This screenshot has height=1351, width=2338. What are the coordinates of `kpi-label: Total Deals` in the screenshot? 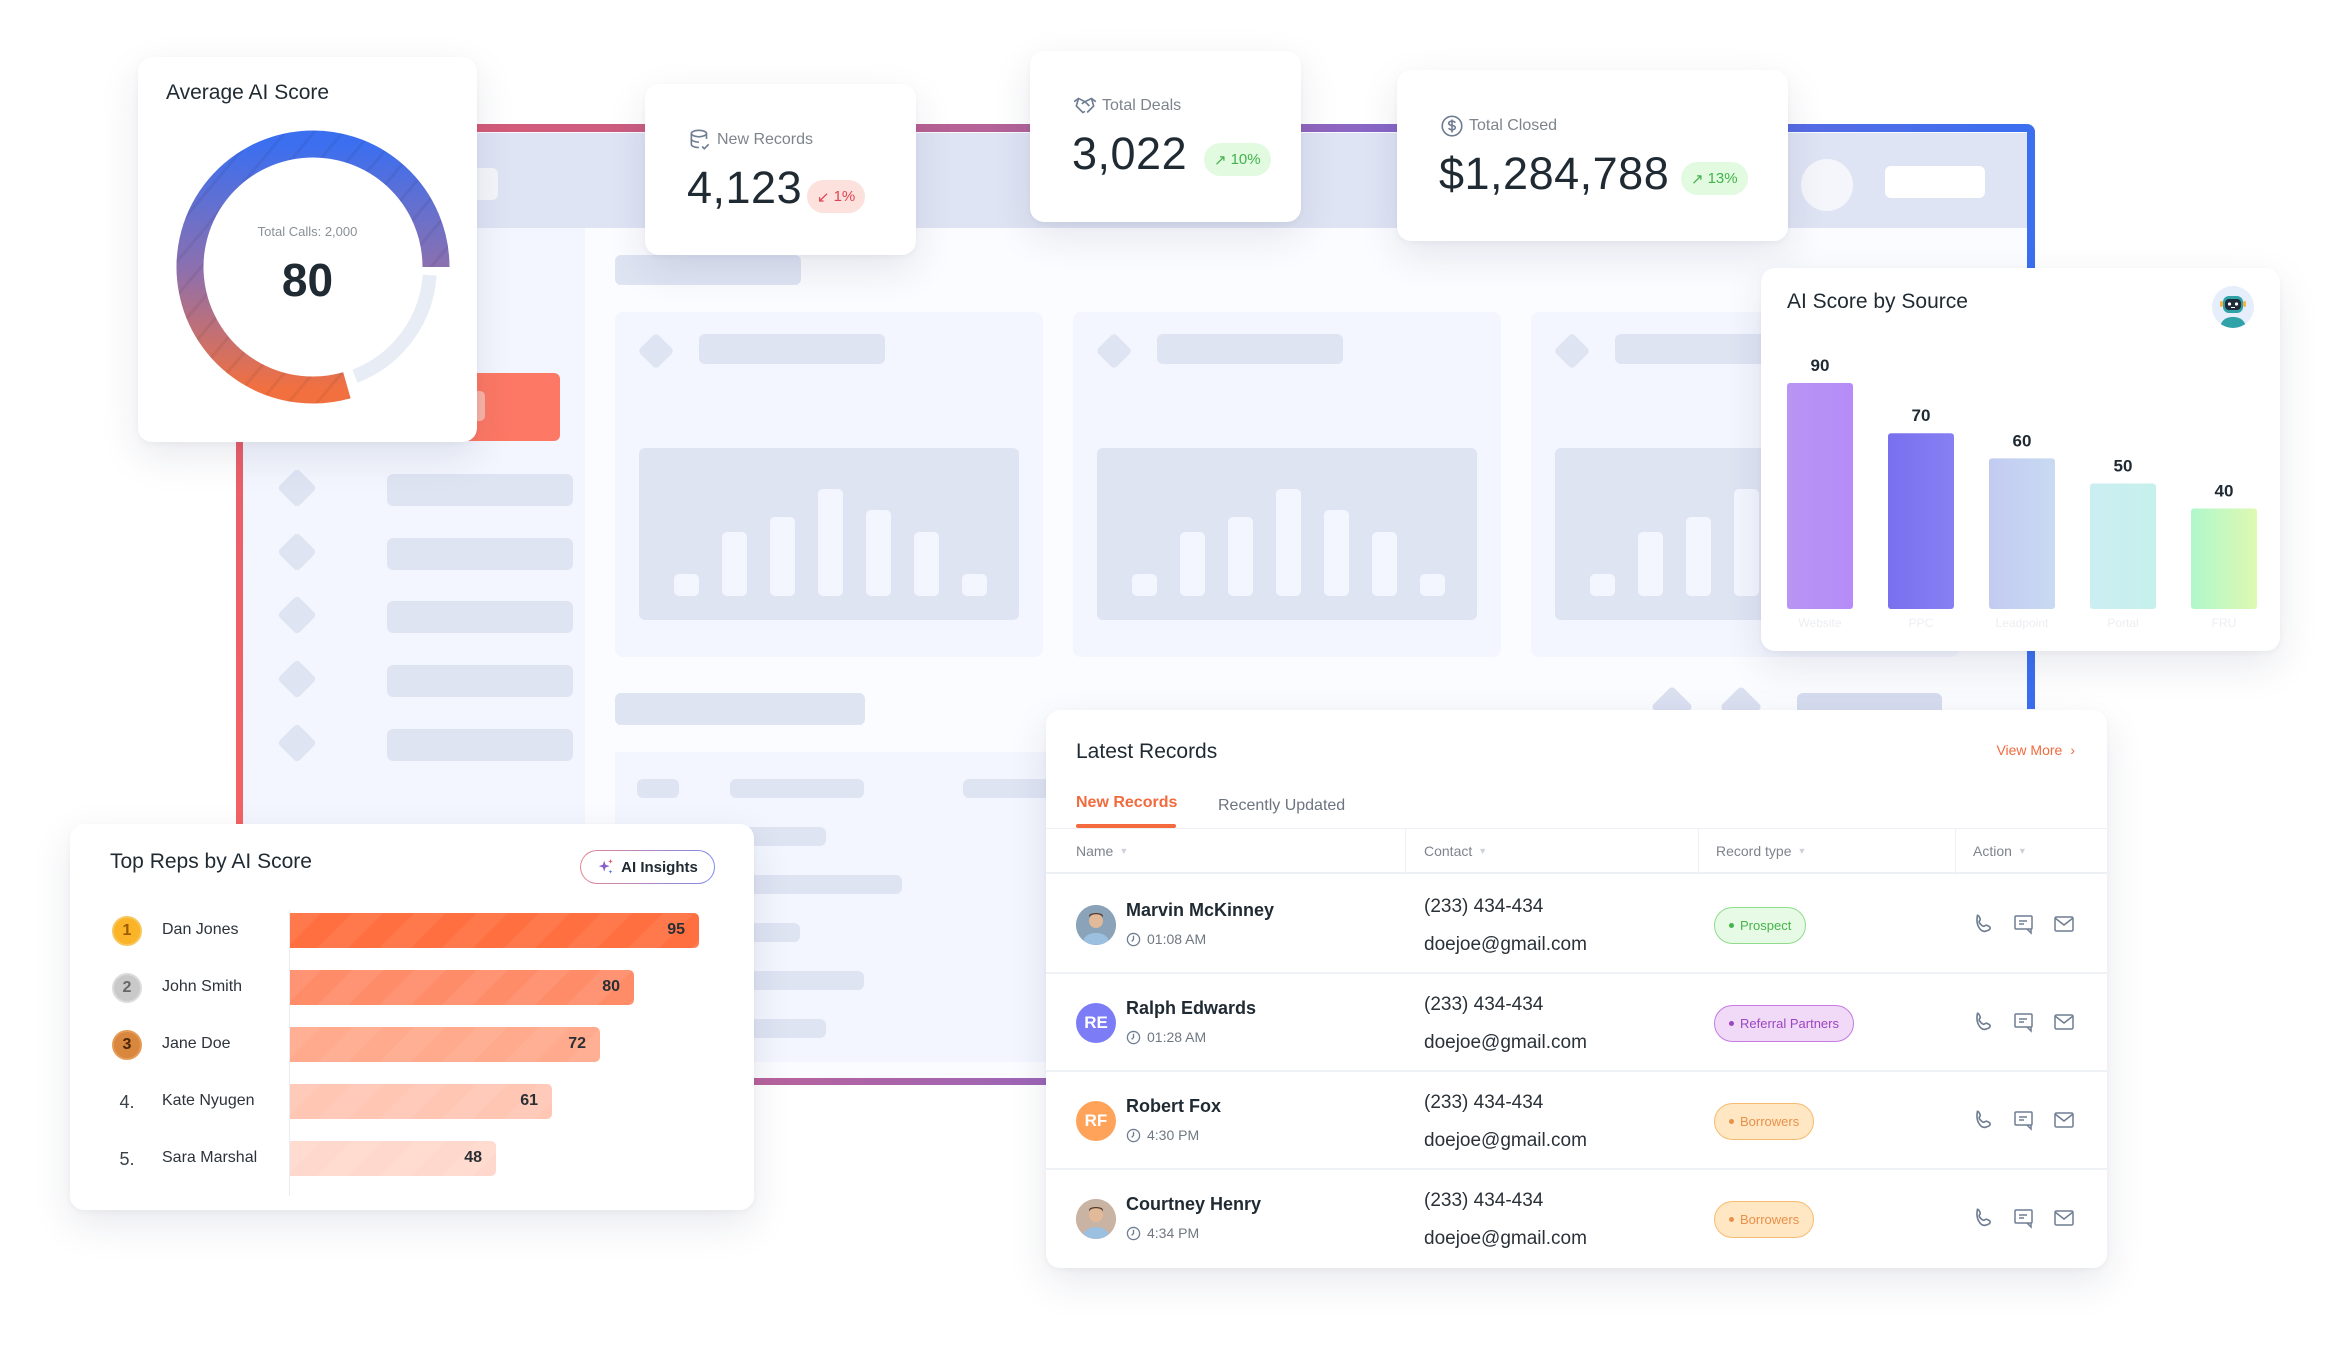 It's located at (1142, 105).